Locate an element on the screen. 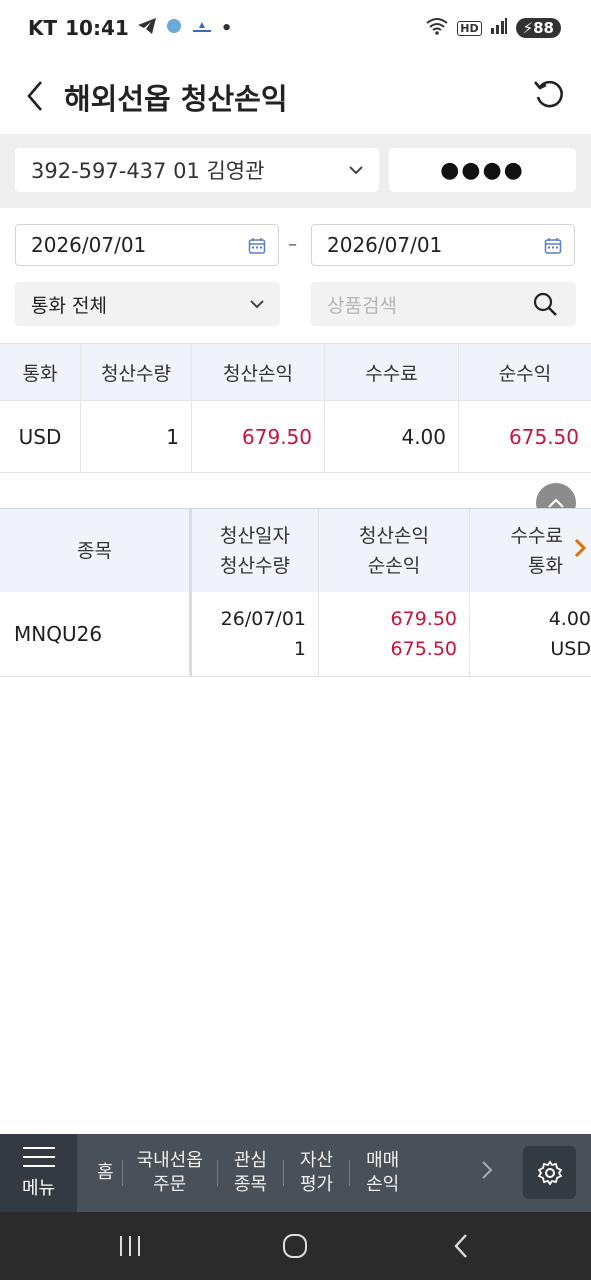  summary-row: USD 1 679.50 4.00 675.50 is located at coordinates (295, 436).